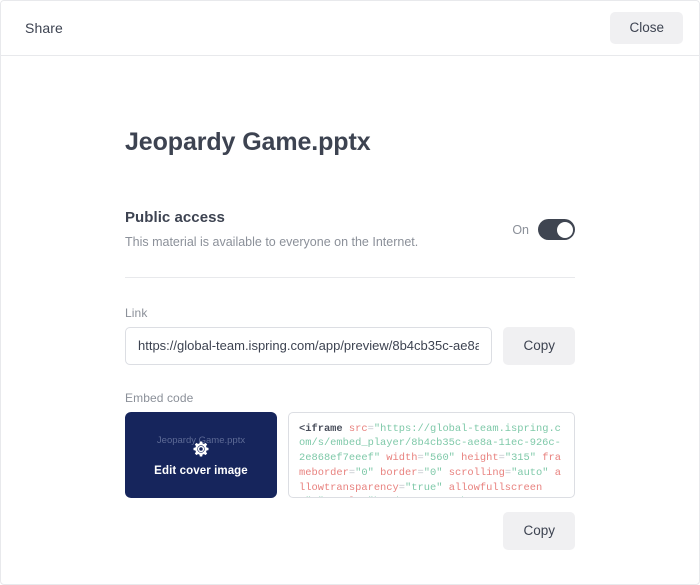 This screenshot has height=585, width=700. Describe the element at coordinates (539, 345) in the screenshot. I see `copy-link-button: Copy` at that location.